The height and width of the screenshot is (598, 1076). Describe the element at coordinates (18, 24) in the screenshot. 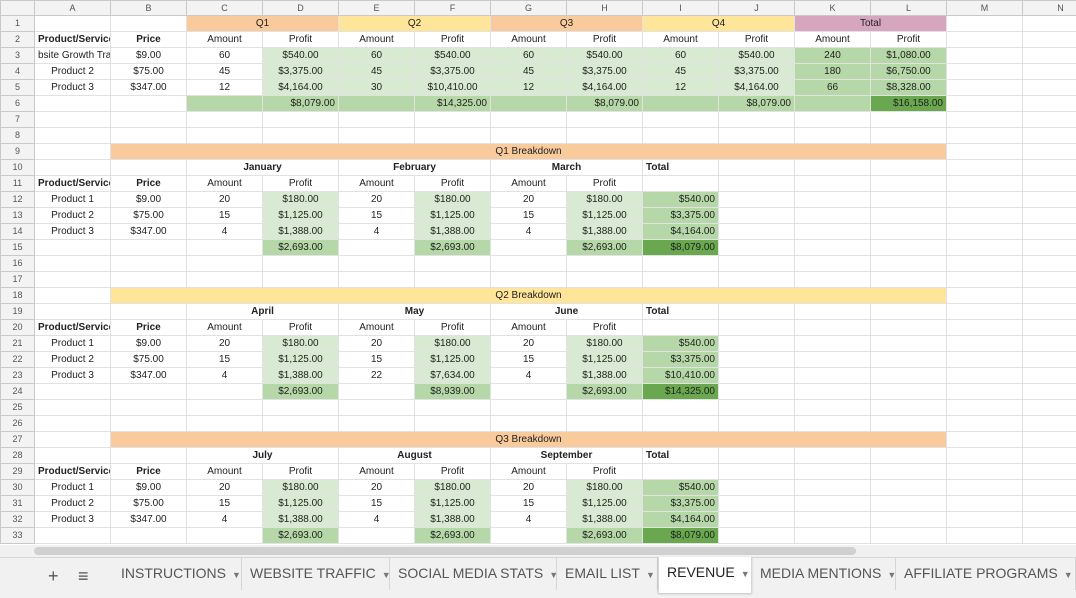

I see `row-header: 1` at that location.